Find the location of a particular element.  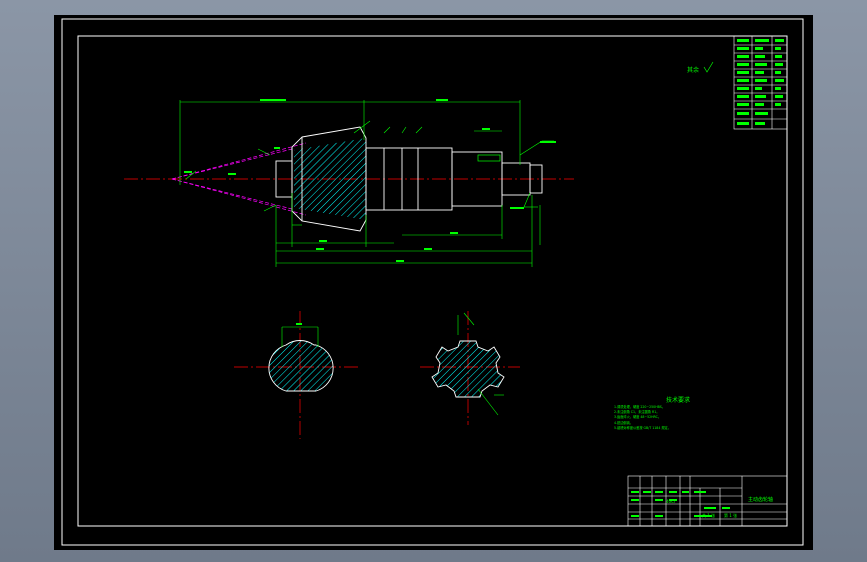

section-view-flat is located at coordinates (296, 375).